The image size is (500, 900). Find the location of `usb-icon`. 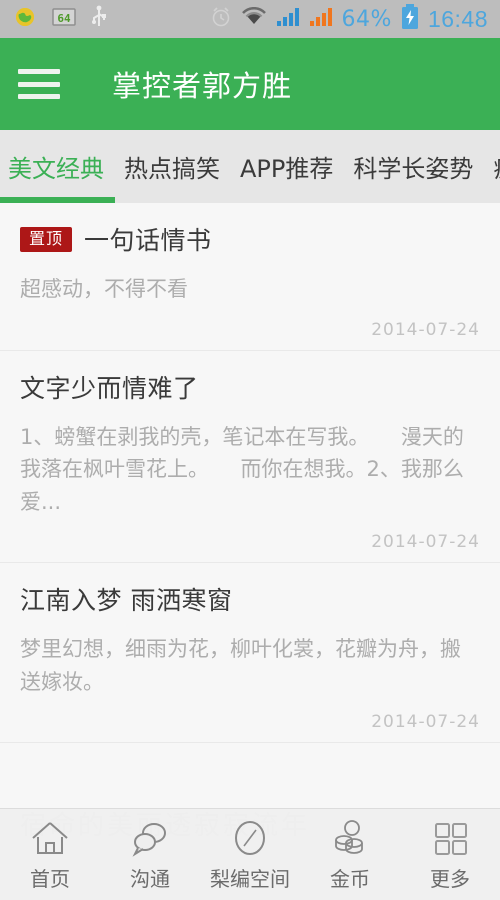

usb-icon is located at coordinates (99, 19).